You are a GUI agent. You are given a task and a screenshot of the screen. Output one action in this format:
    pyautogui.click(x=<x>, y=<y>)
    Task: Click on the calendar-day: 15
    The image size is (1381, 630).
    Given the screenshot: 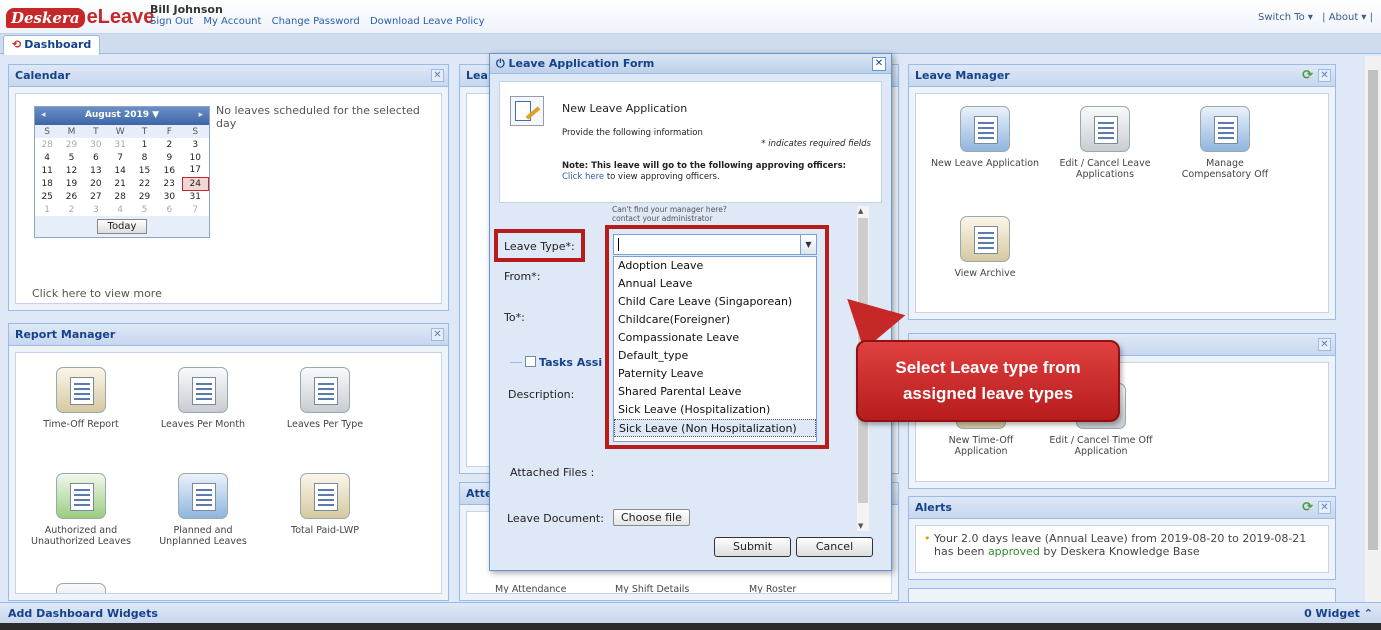 What is the action you would take?
    pyautogui.click(x=144, y=170)
    